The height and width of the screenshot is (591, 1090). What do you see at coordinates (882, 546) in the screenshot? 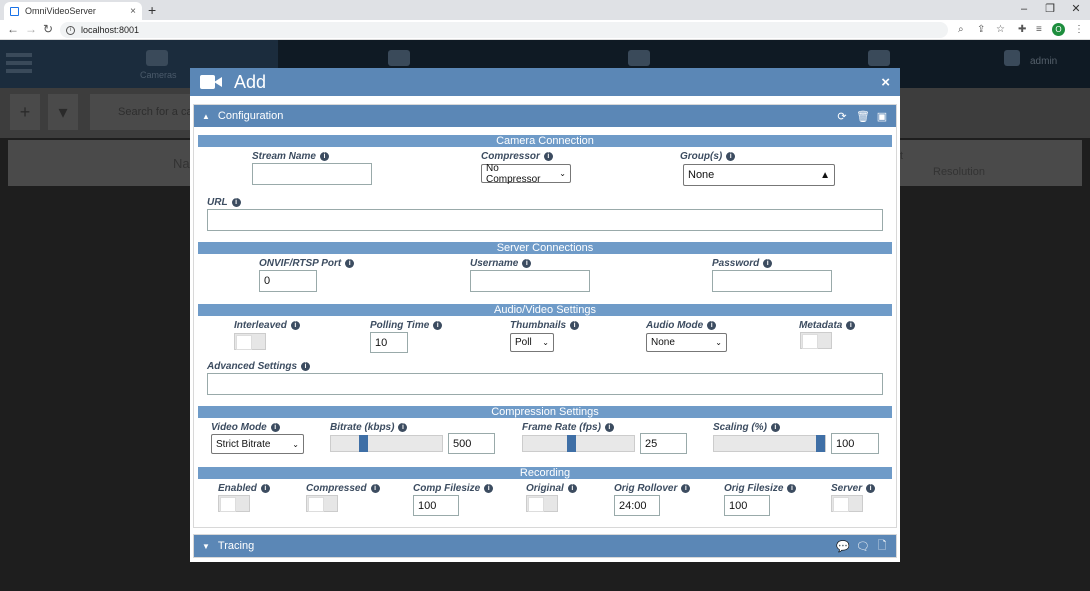
I see `file-icon: 🗋` at bounding box center [882, 546].